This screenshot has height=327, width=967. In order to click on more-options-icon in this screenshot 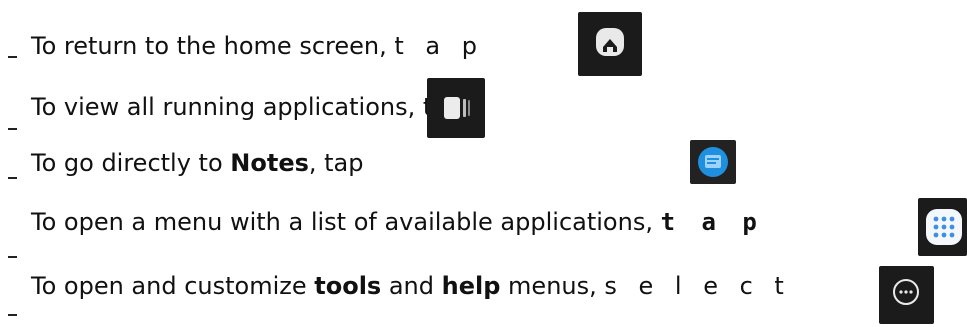, I will do `click(906, 295)`.